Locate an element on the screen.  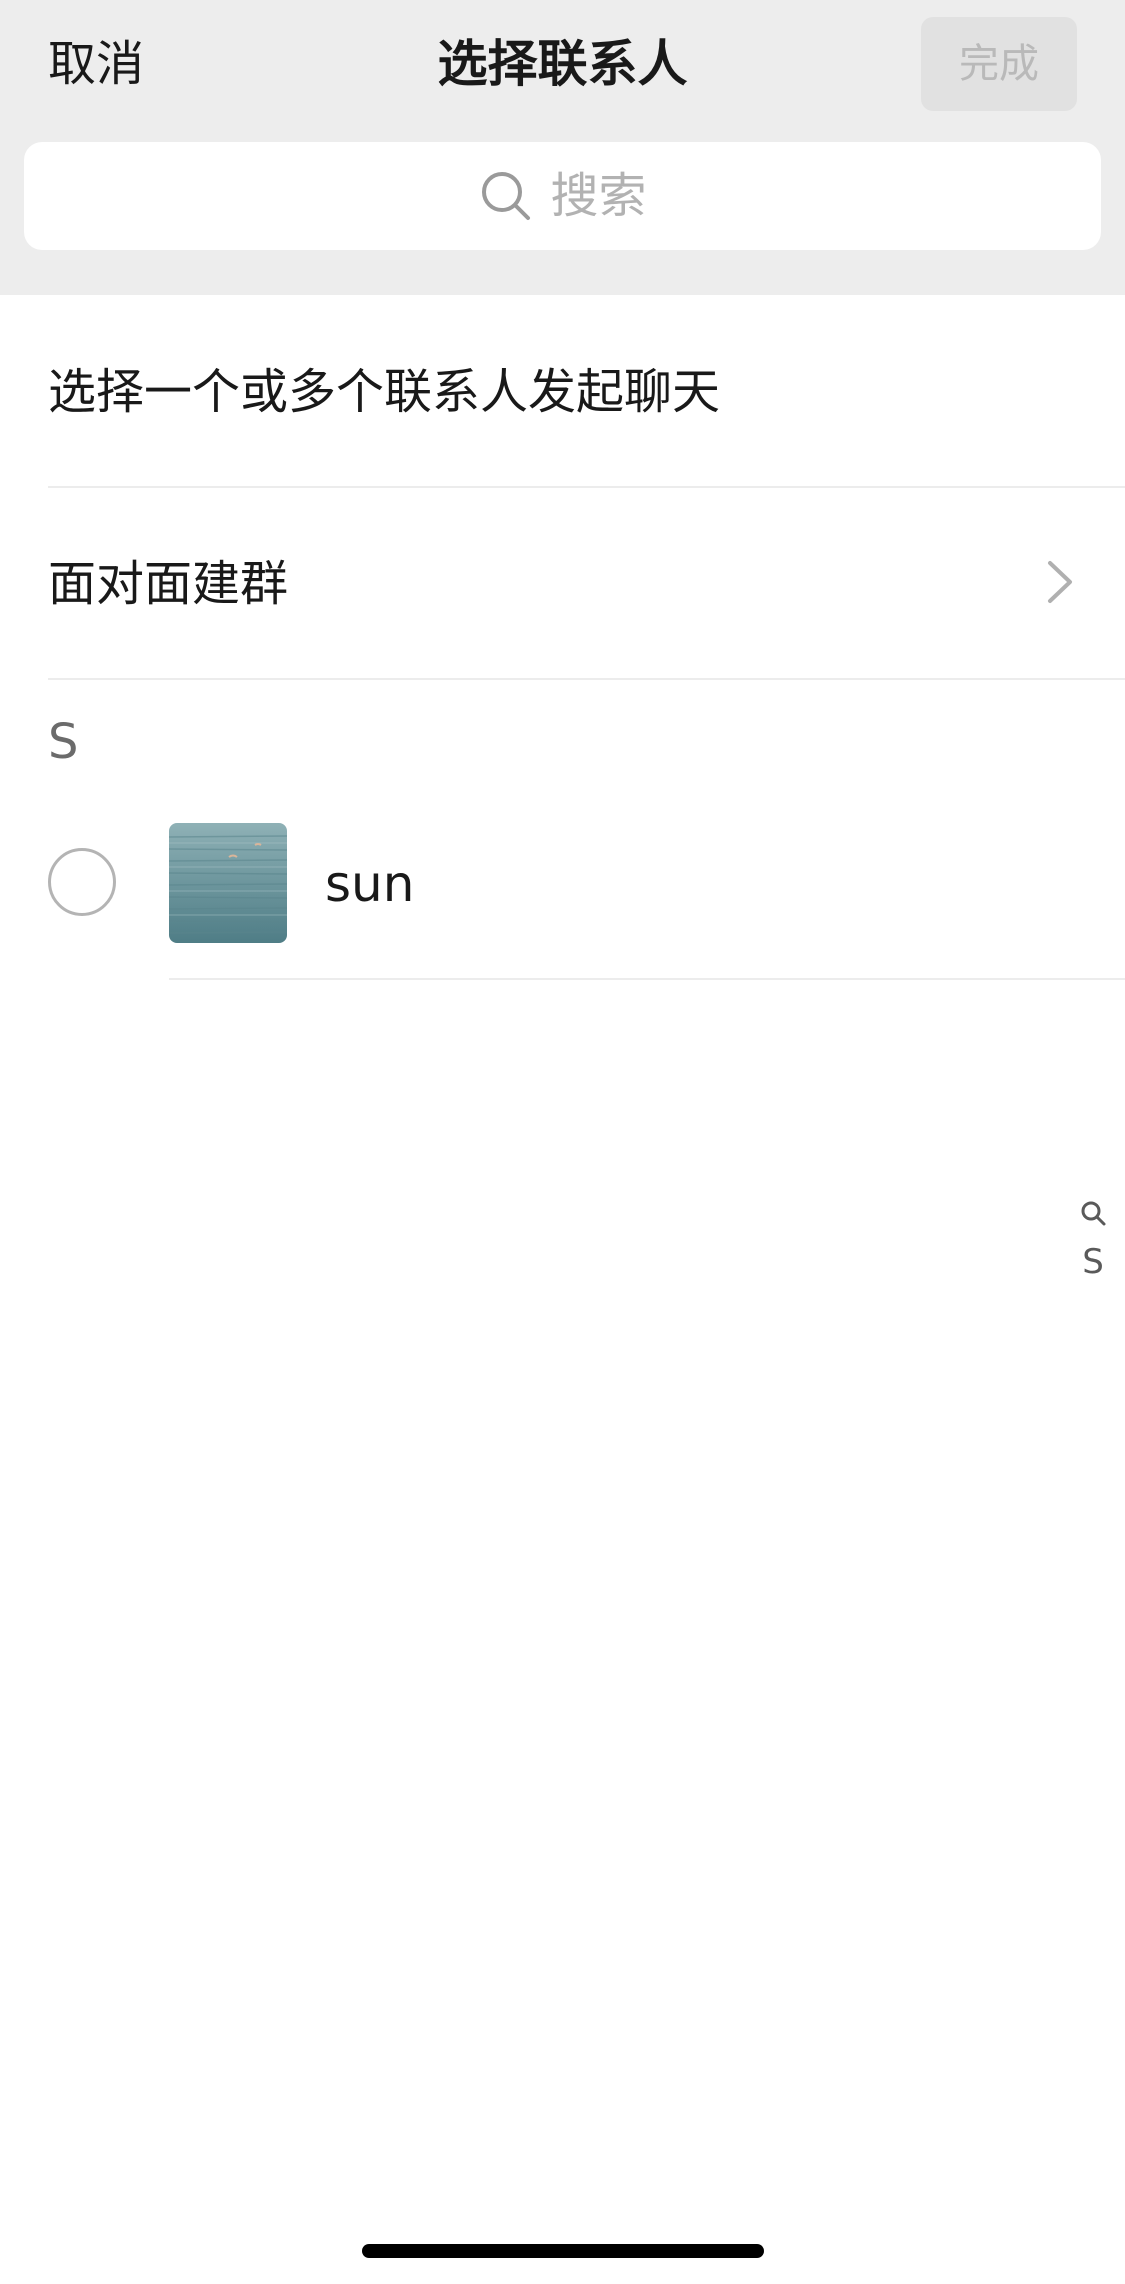
face-to-face-group-row: 面对面建群 is located at coordinates (168, 584).